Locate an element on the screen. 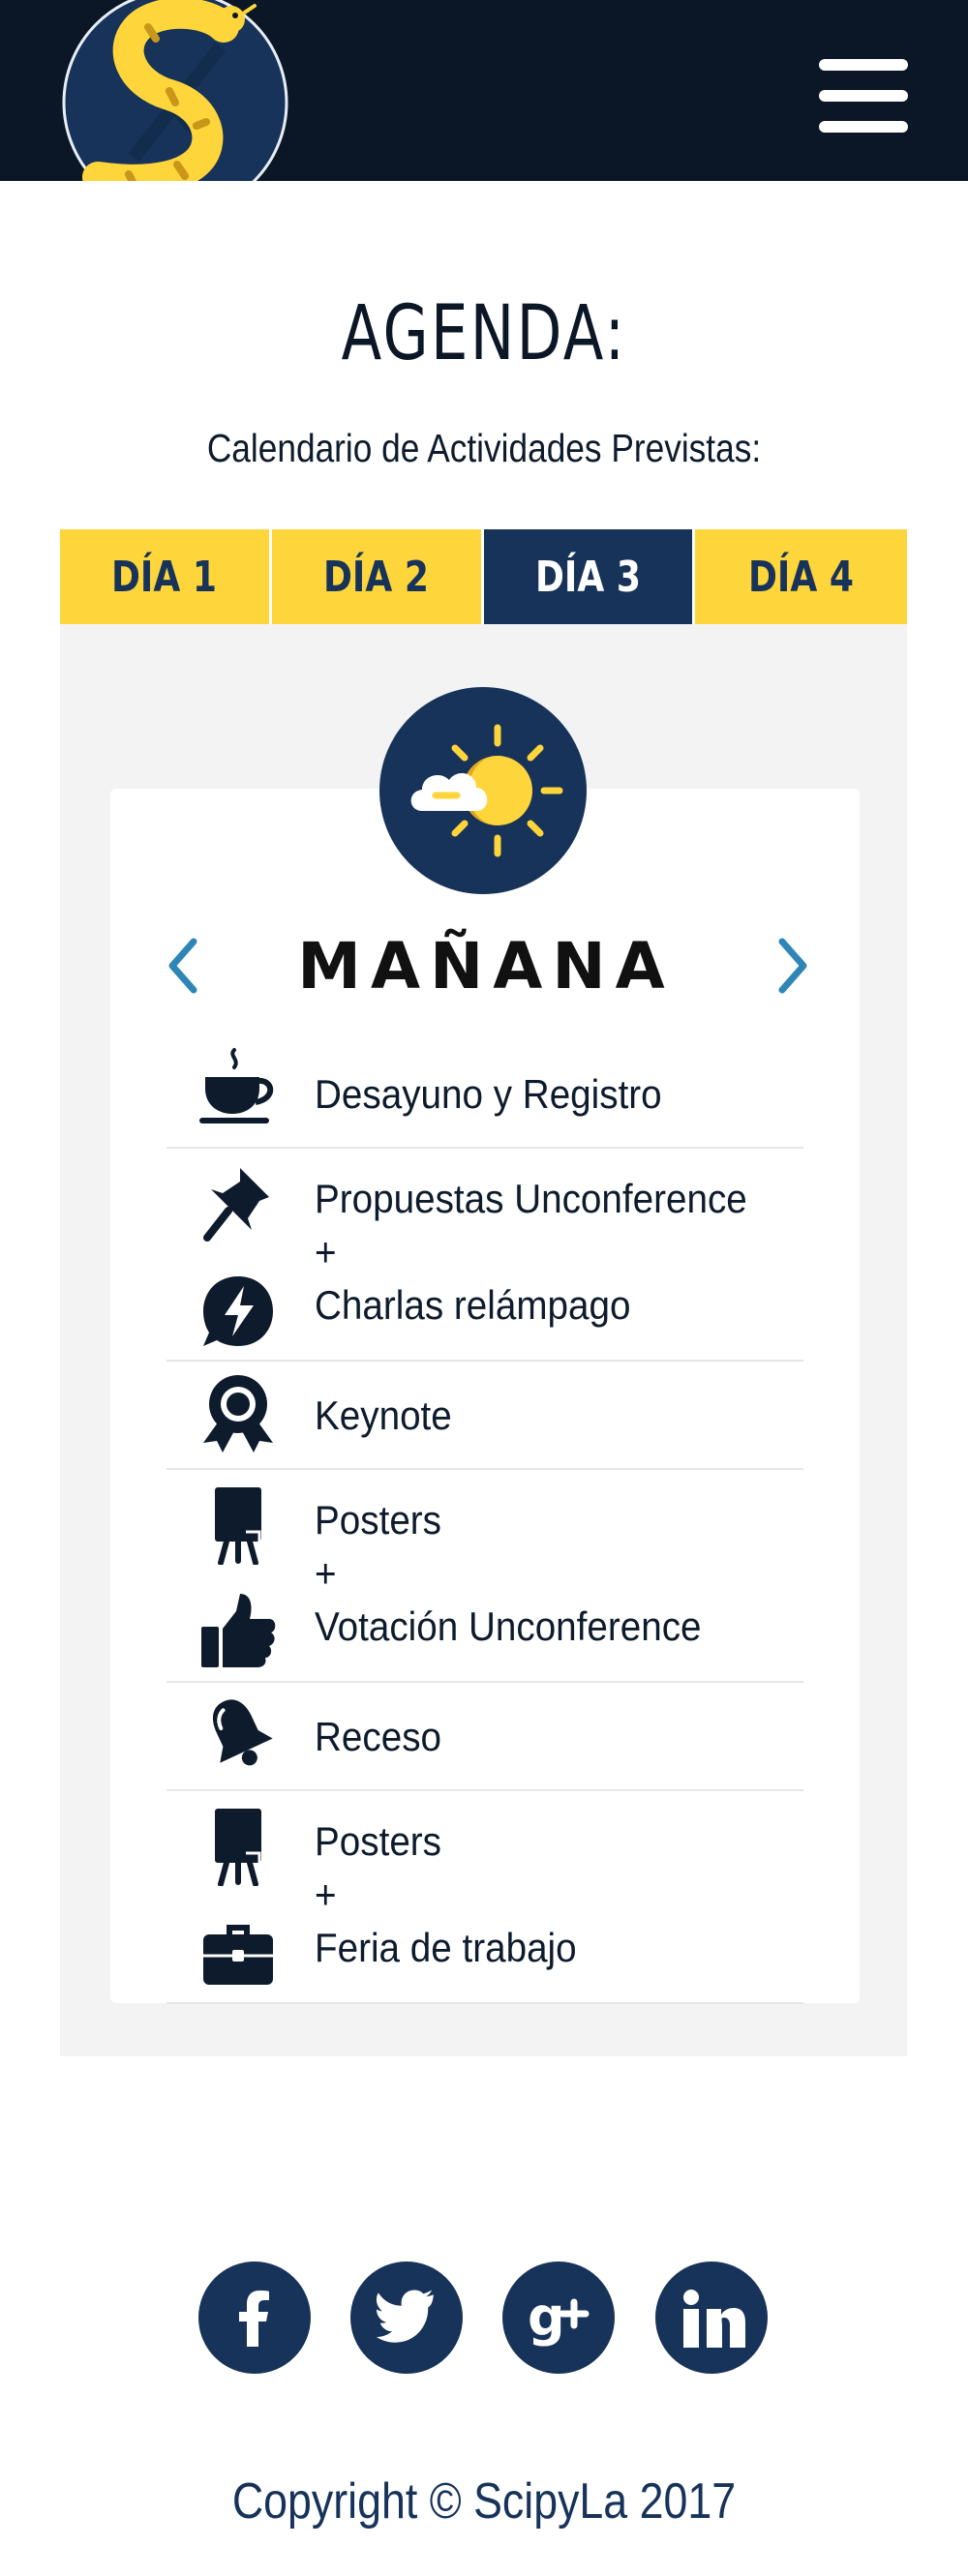 The height and width of the screenshot is (2576, 968). activity-line: Desayuno y Registro is located at coordinates (488, 1094).